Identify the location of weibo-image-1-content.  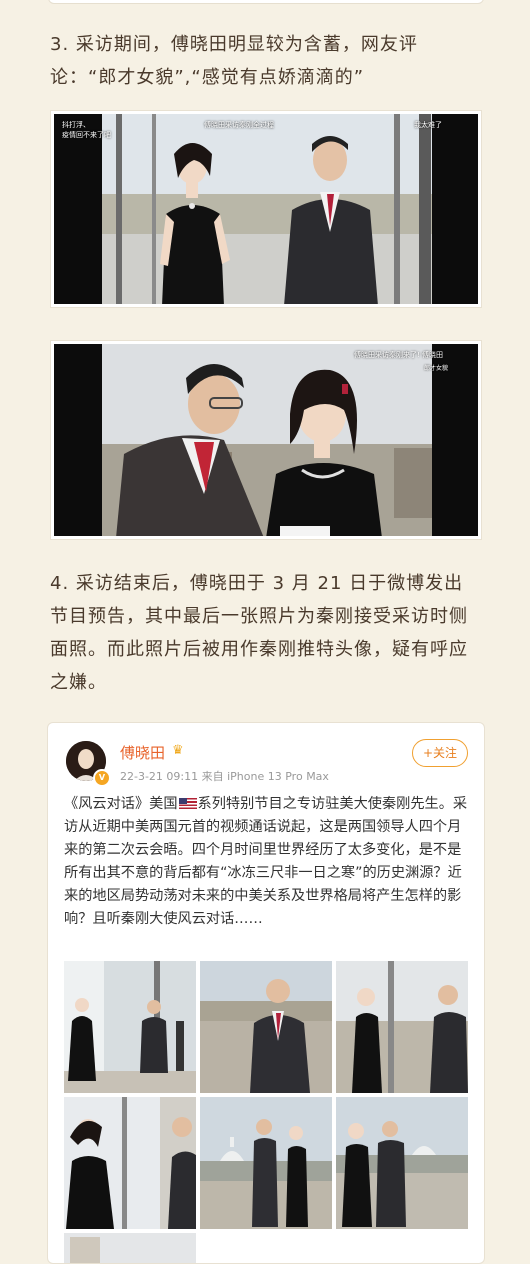
(130, 1027).